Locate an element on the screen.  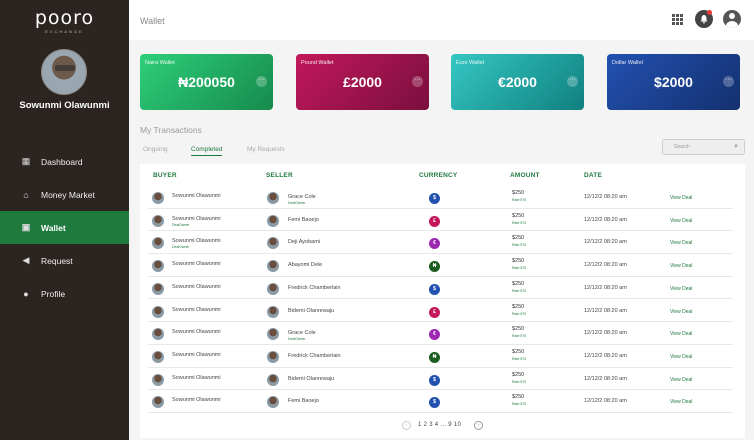
nav-item-dashboard: ▦ Dashboard is located at coordinates (64, 161).